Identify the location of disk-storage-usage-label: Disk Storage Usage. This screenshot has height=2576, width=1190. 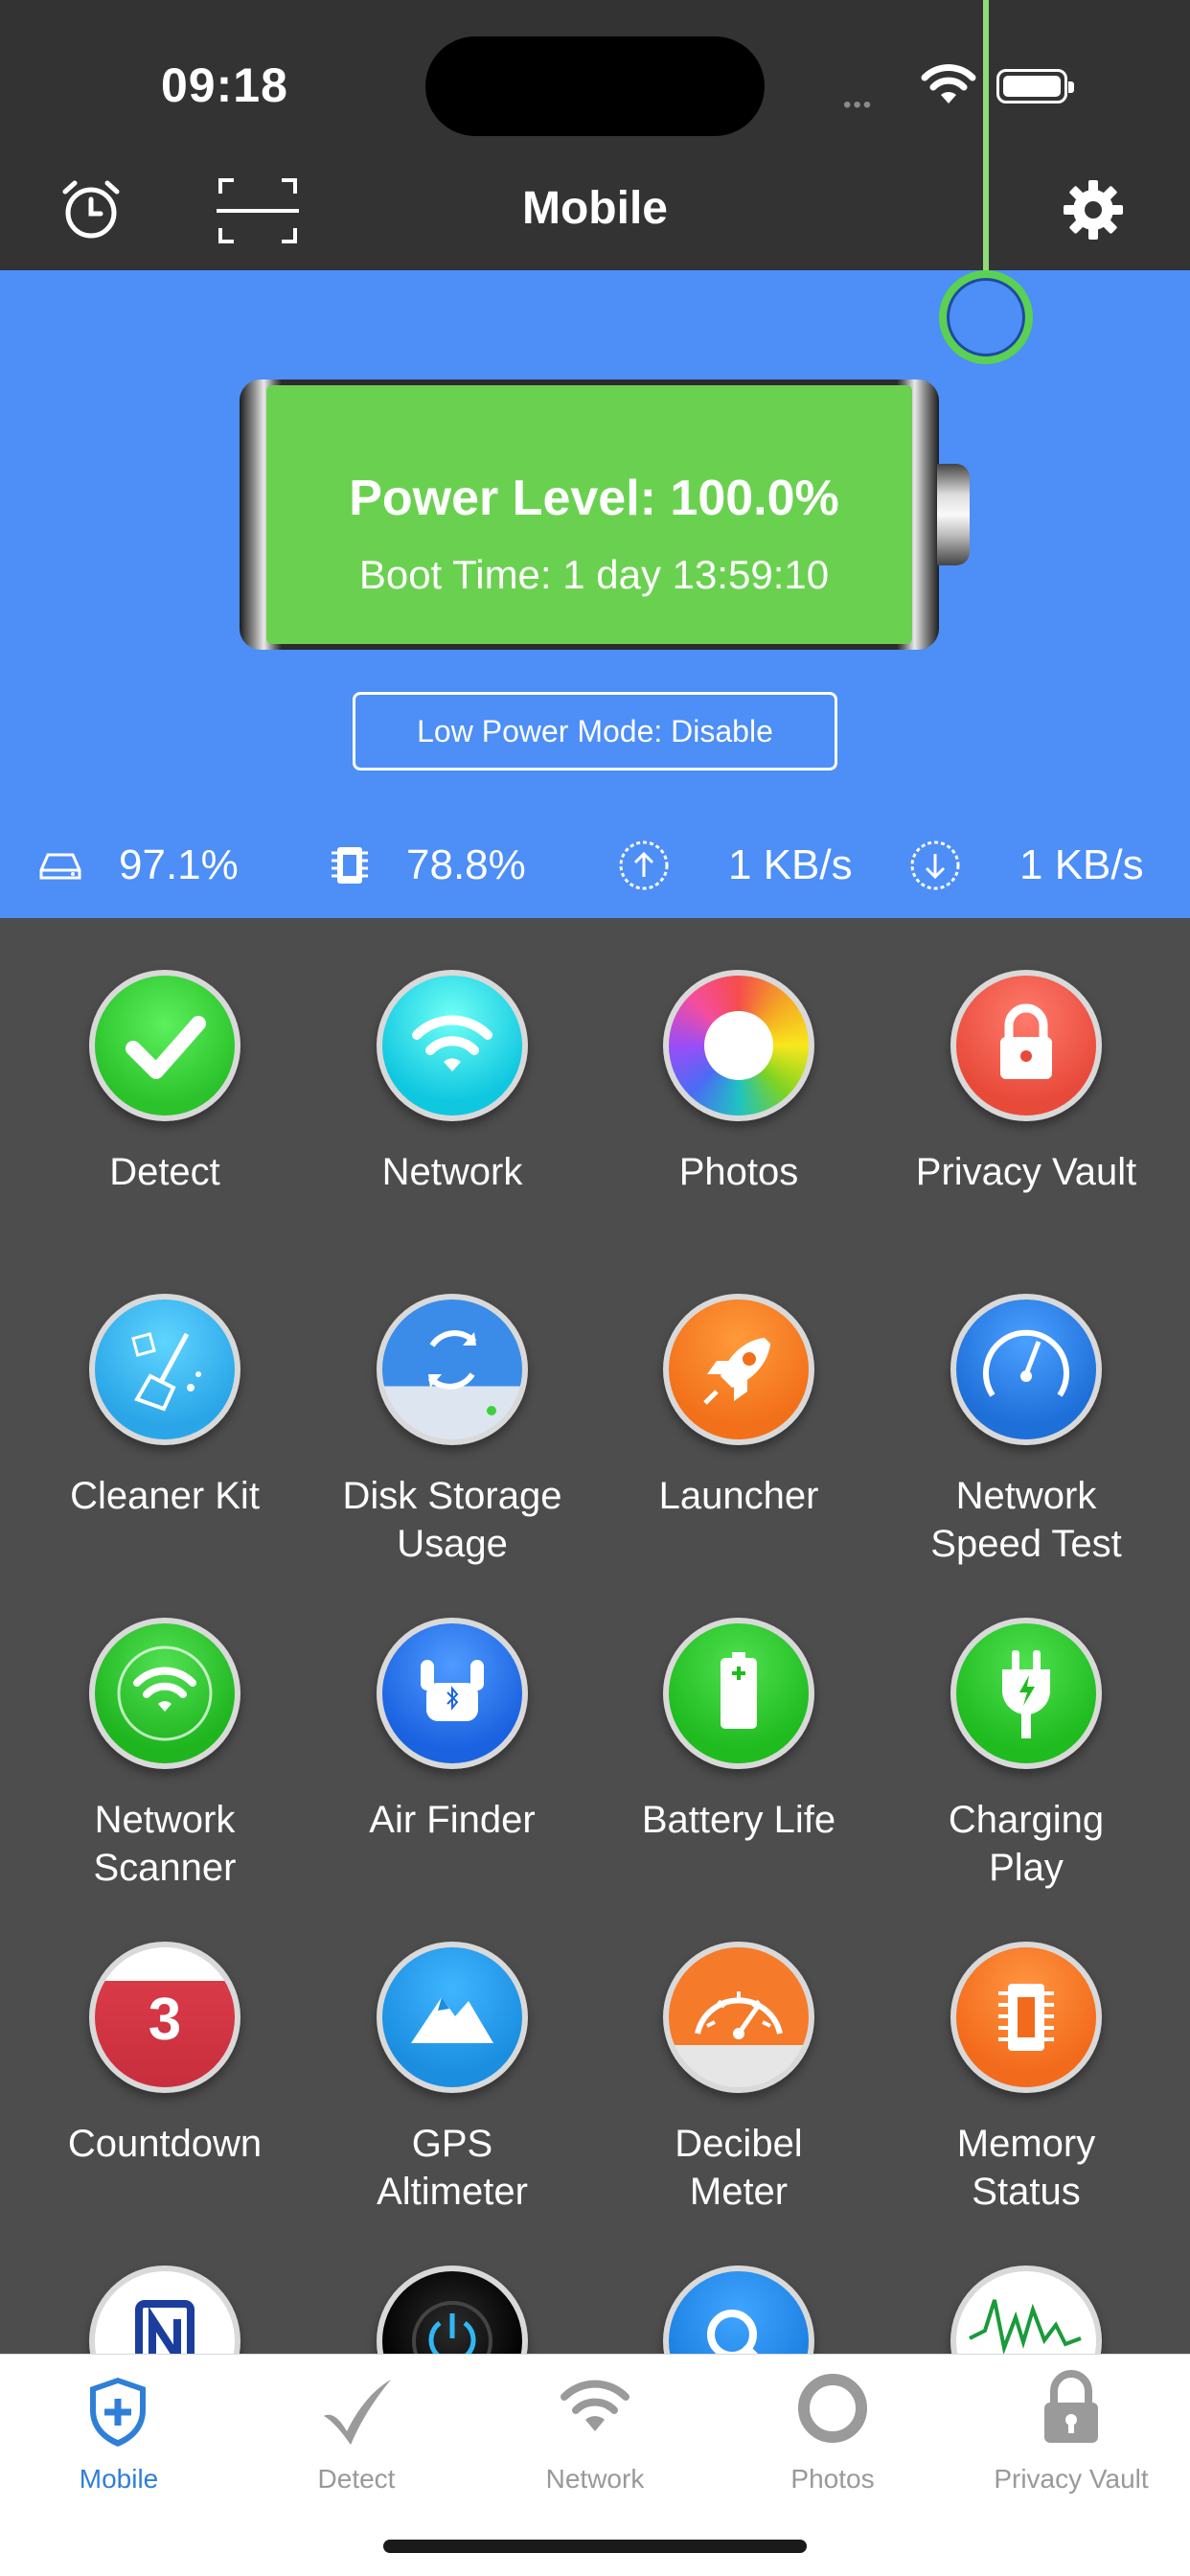
(452, 1520).